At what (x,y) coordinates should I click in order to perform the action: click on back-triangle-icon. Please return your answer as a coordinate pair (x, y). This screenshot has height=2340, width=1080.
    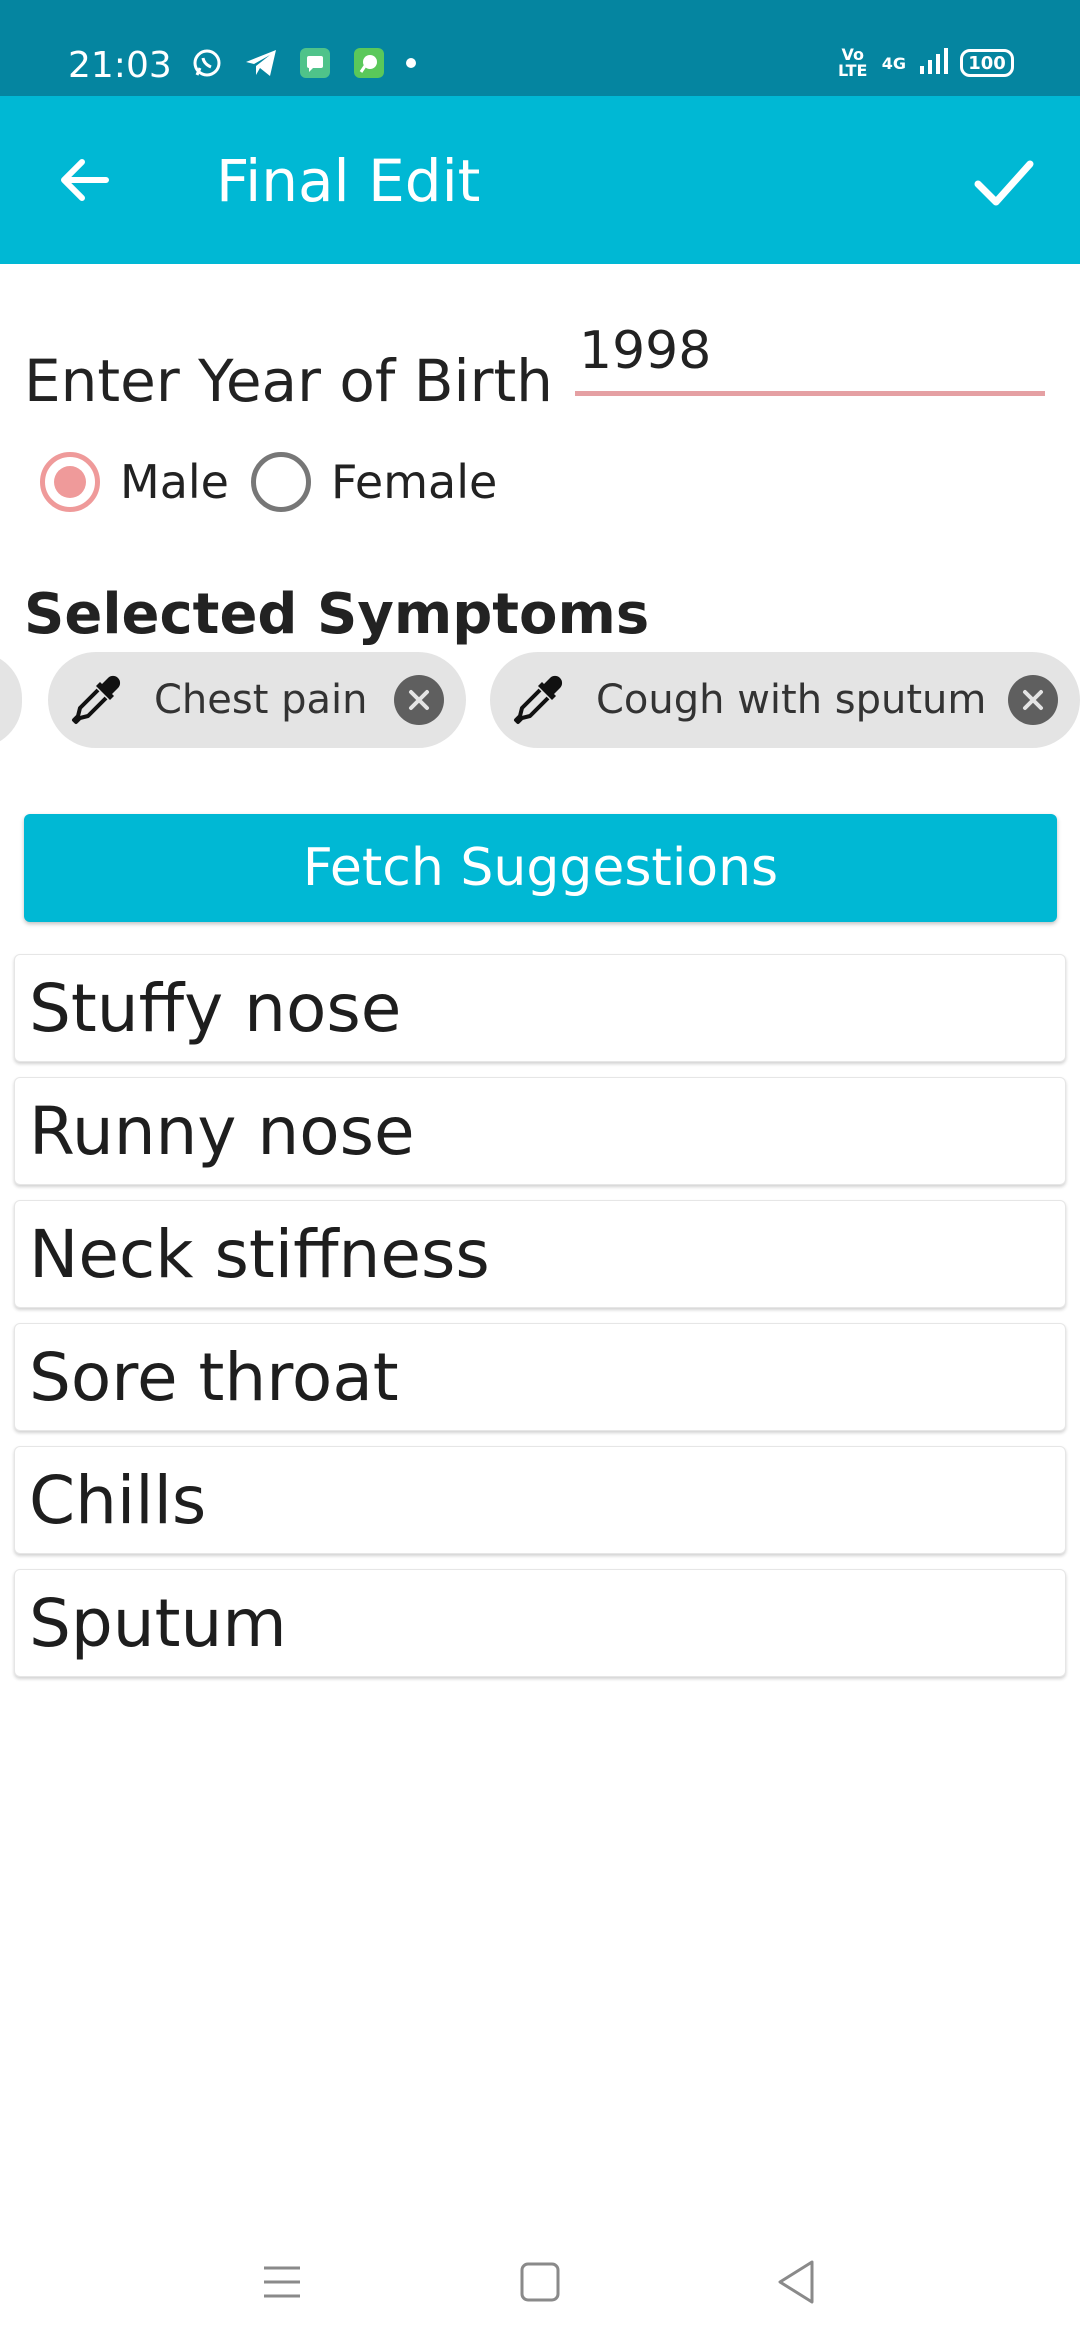
    Looking at the image, I should click on (796, 2282).